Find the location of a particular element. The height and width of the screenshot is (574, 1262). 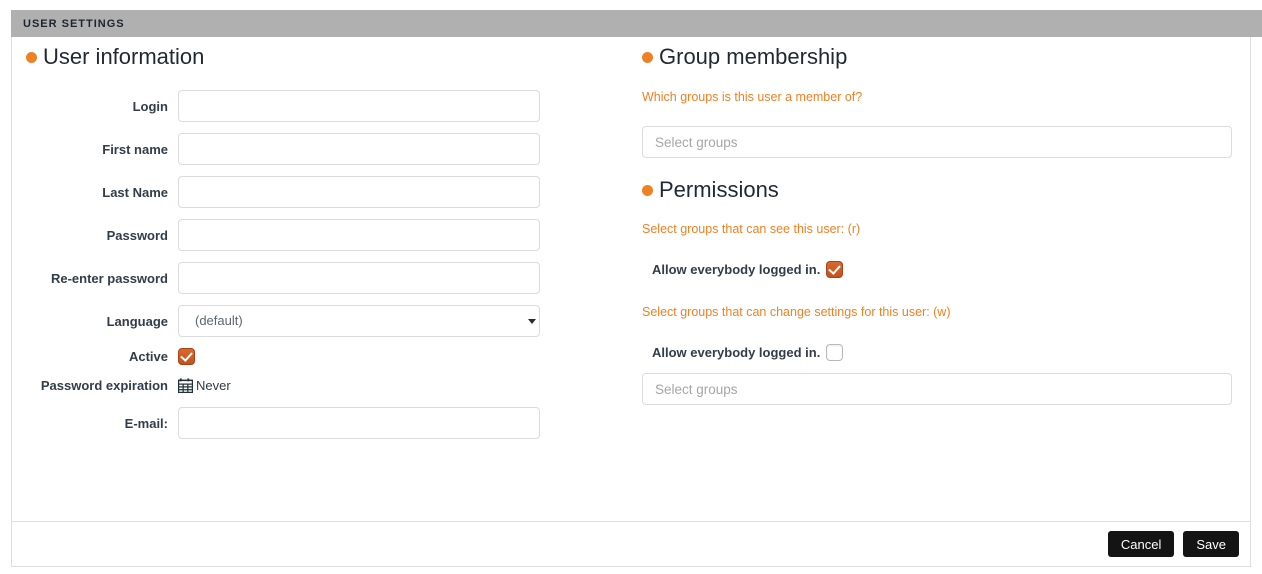

login-label: Login is located at coordinates (150, 106).